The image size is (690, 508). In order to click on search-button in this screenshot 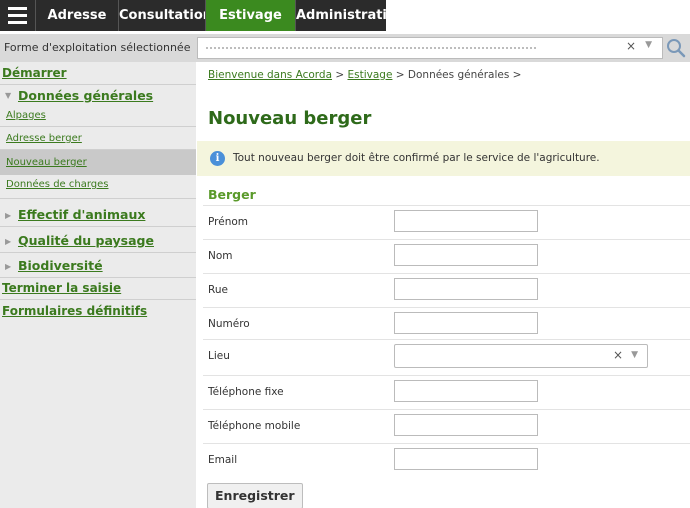, I will do `click(676, 48)`.